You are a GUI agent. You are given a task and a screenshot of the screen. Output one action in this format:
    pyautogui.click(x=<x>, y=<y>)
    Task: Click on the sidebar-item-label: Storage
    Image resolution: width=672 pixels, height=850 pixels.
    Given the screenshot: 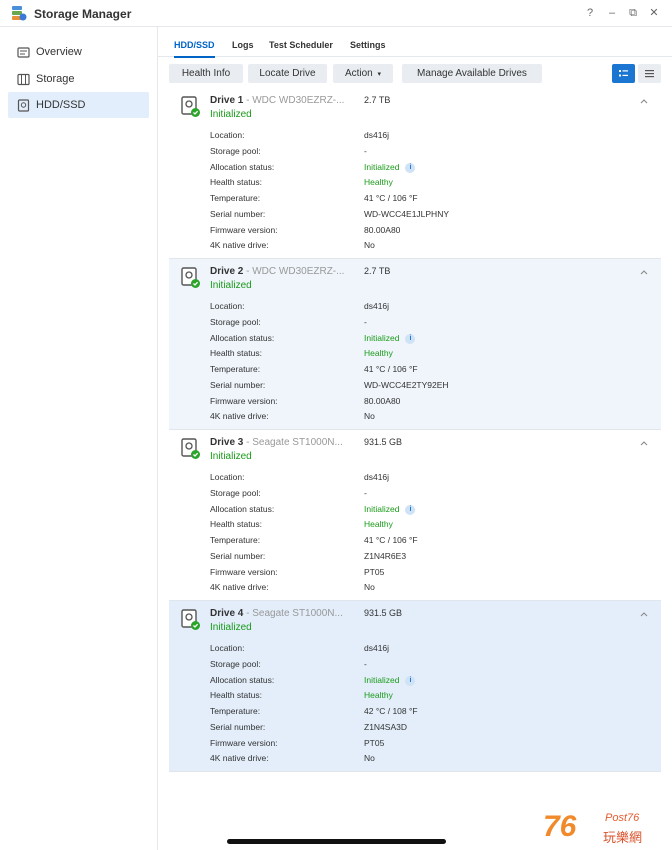 What is the action you would take?
    pyautogui.click(x=55, y=79)
    